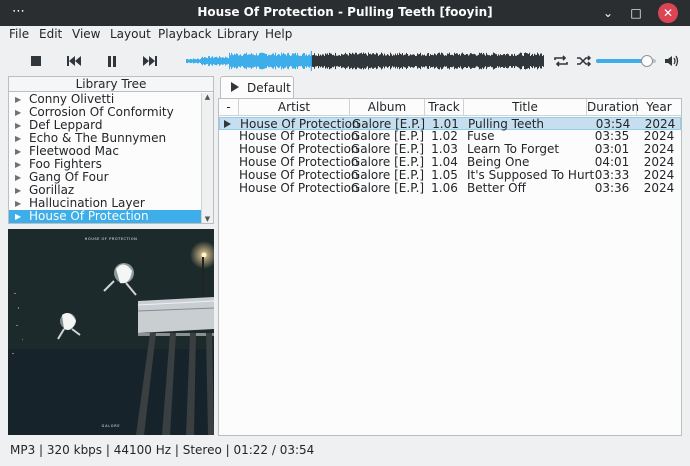 The height and width of the screenshot is (466, 690). Describe the element at coordinates (111, 426) in the screenshot. I see `cover-album-text: GALORE` at that location.